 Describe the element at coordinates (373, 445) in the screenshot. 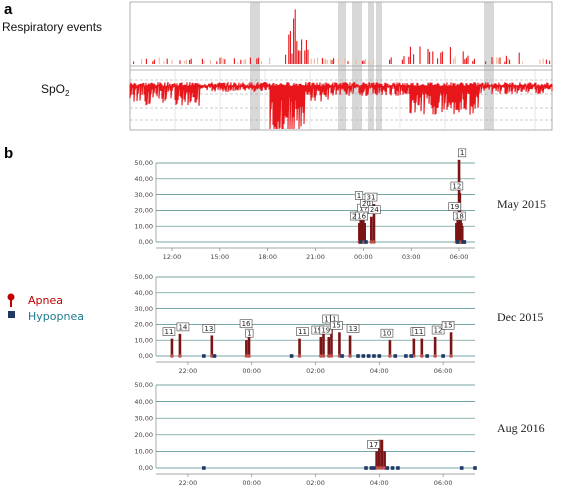

I see `event-duration-label: 17` at that location.